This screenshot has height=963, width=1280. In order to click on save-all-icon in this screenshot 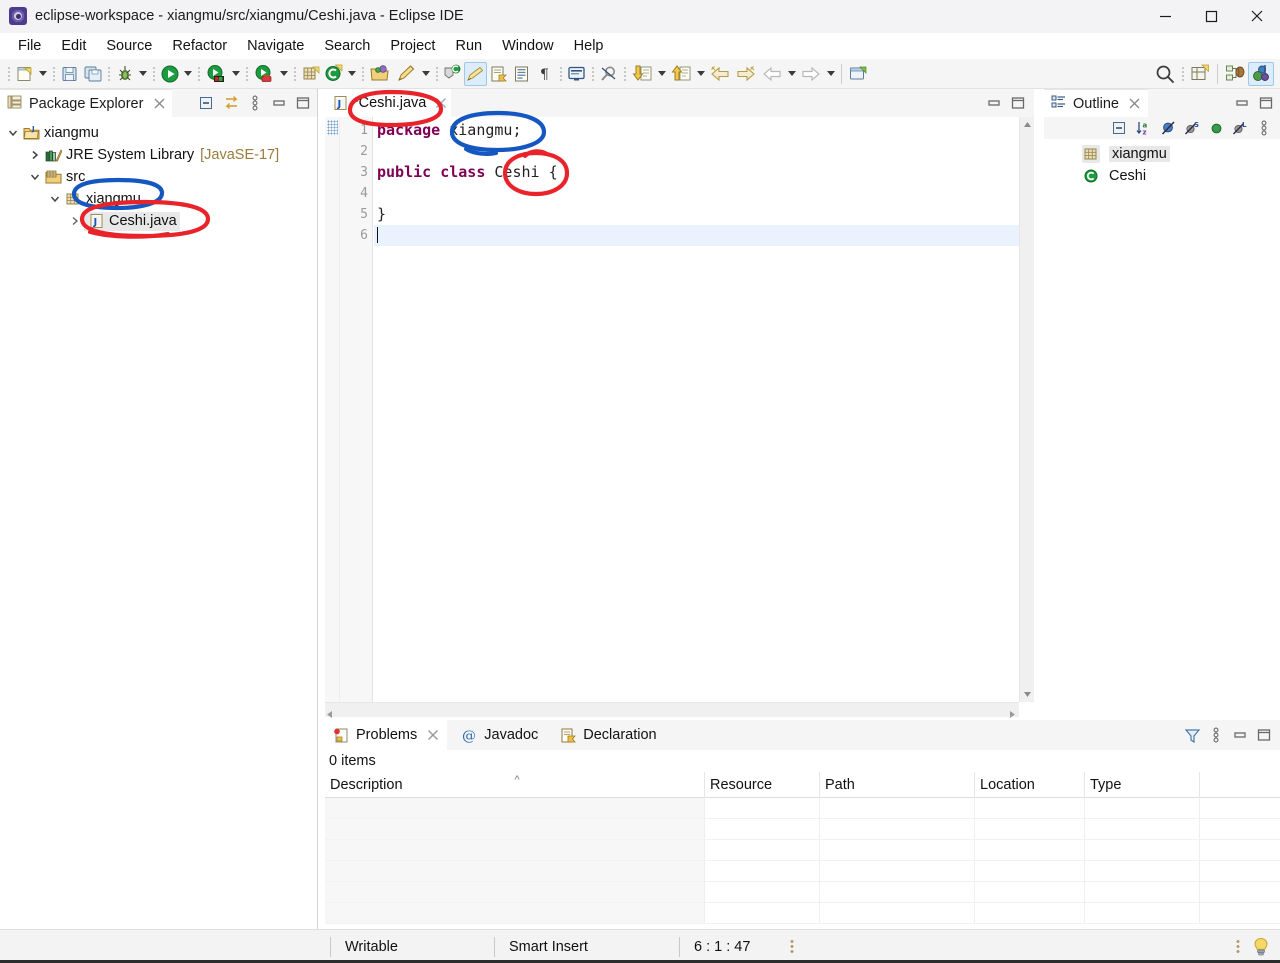, I will do `click(92, 74)`.